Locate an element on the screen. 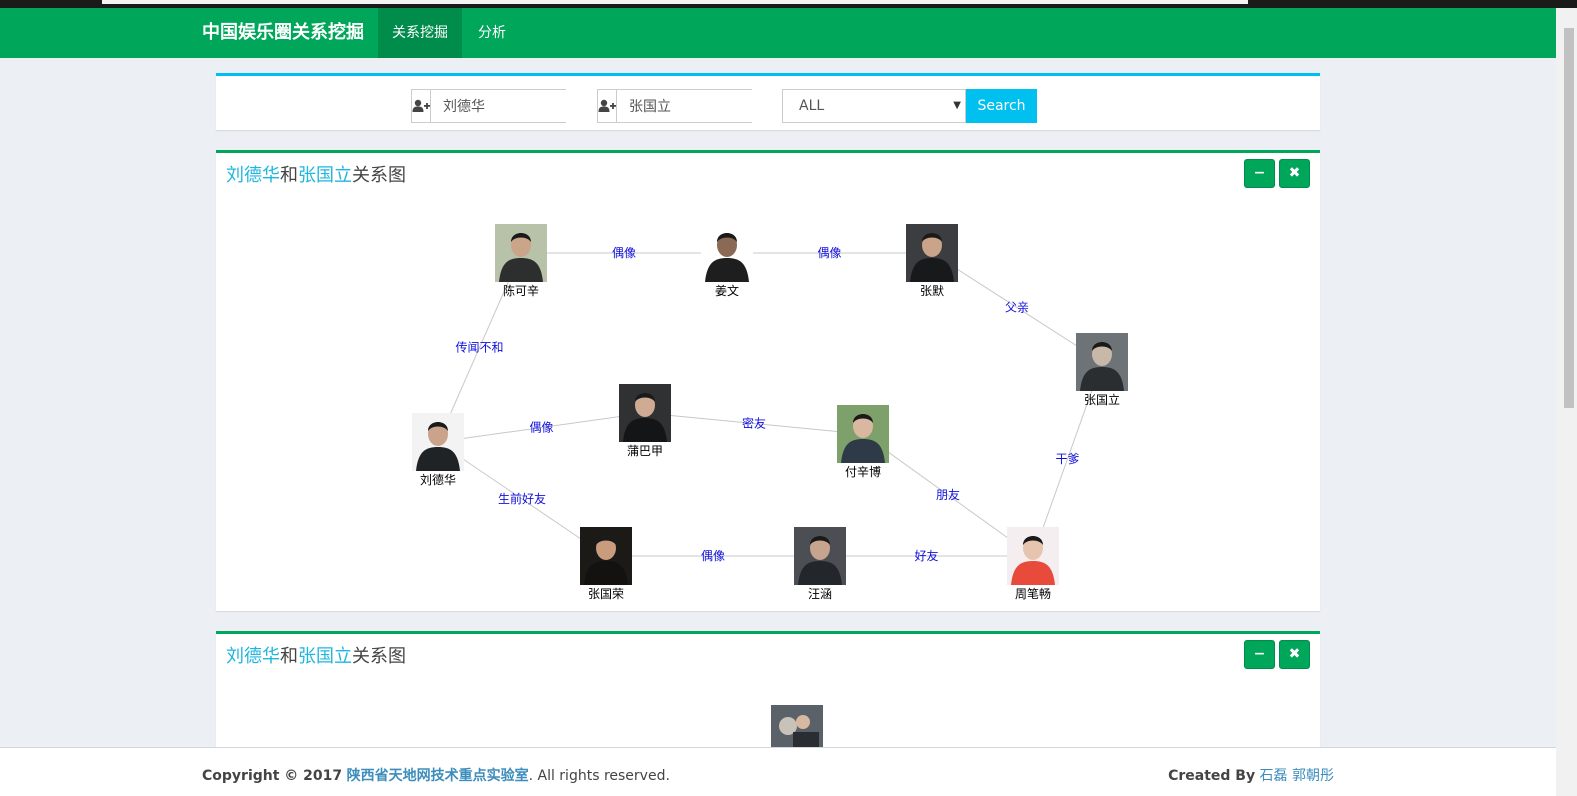 This screenshot has height=796, width=1577. graph-node-liudehua: 刘德华 is located at coordinates (438, 450).